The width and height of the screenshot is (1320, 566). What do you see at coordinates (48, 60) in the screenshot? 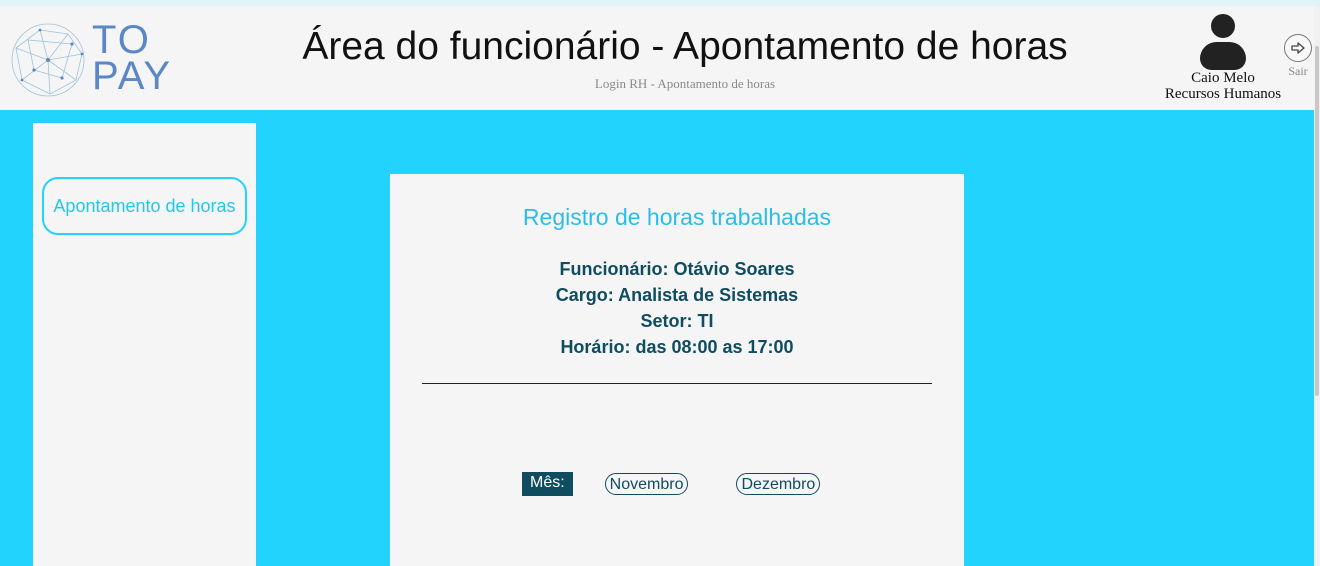
I see `network-globe-icon` at bounding box center [48, 60].